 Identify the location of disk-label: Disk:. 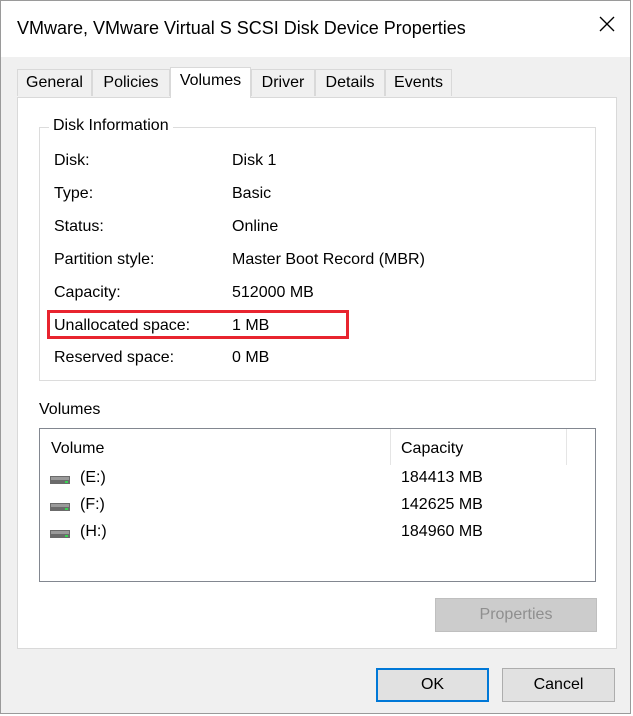
(72, 160).